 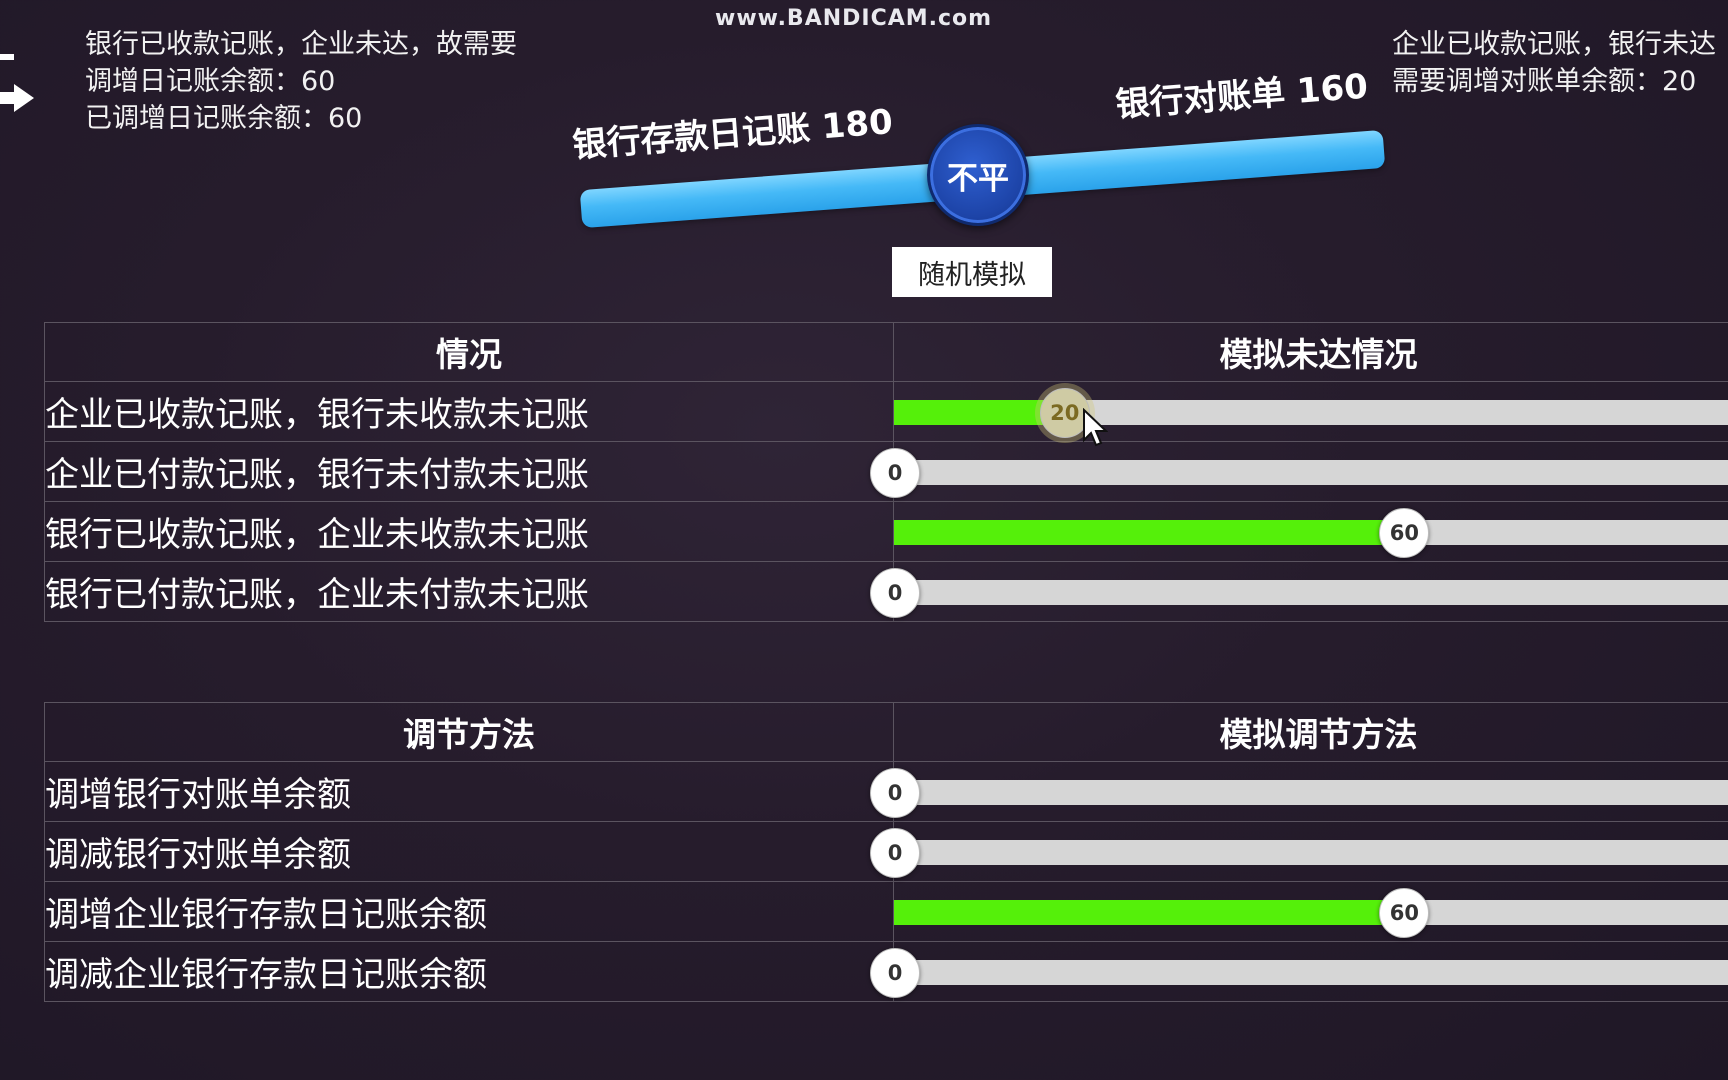 I want to click on balance-status-badge: 不平, so click(x=978, y=175).